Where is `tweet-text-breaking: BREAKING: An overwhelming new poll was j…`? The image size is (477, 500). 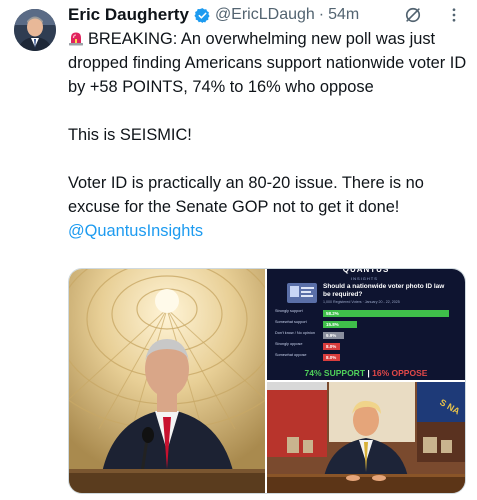 tweet-text-breaking: BREAKING: An overwhelming new poll was j… is located at coordinates (267, 63).